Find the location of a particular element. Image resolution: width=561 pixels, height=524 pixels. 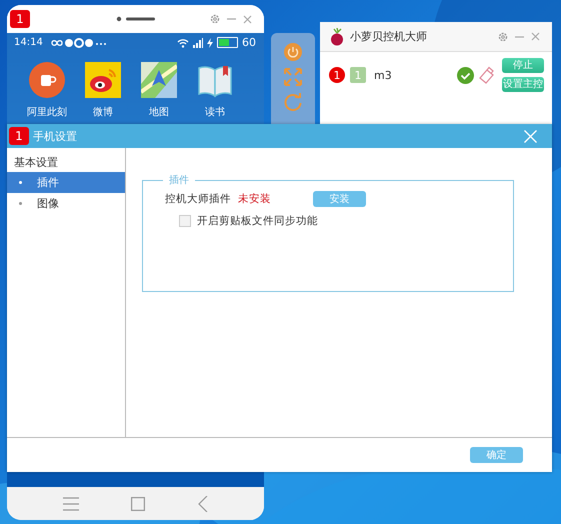

sidebar-heading: 基本设置 is located at coordinates (36, 163).